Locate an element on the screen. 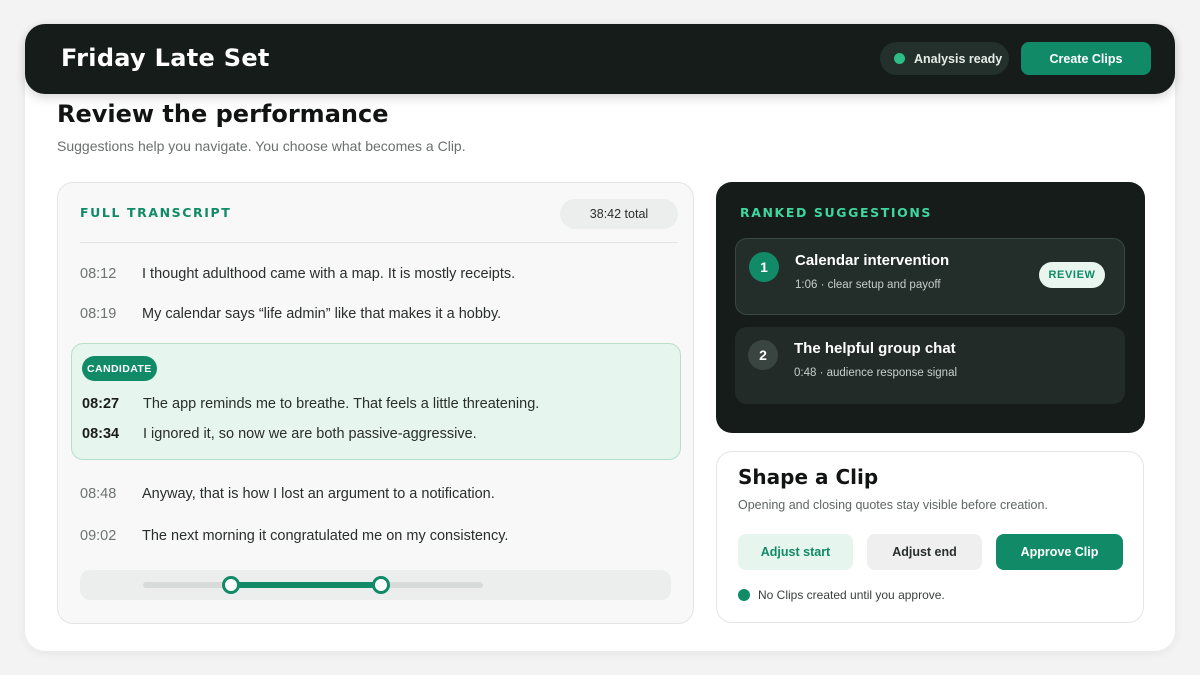  approval-note: No Clips created until you approve. is located at coordinates (841, 595).